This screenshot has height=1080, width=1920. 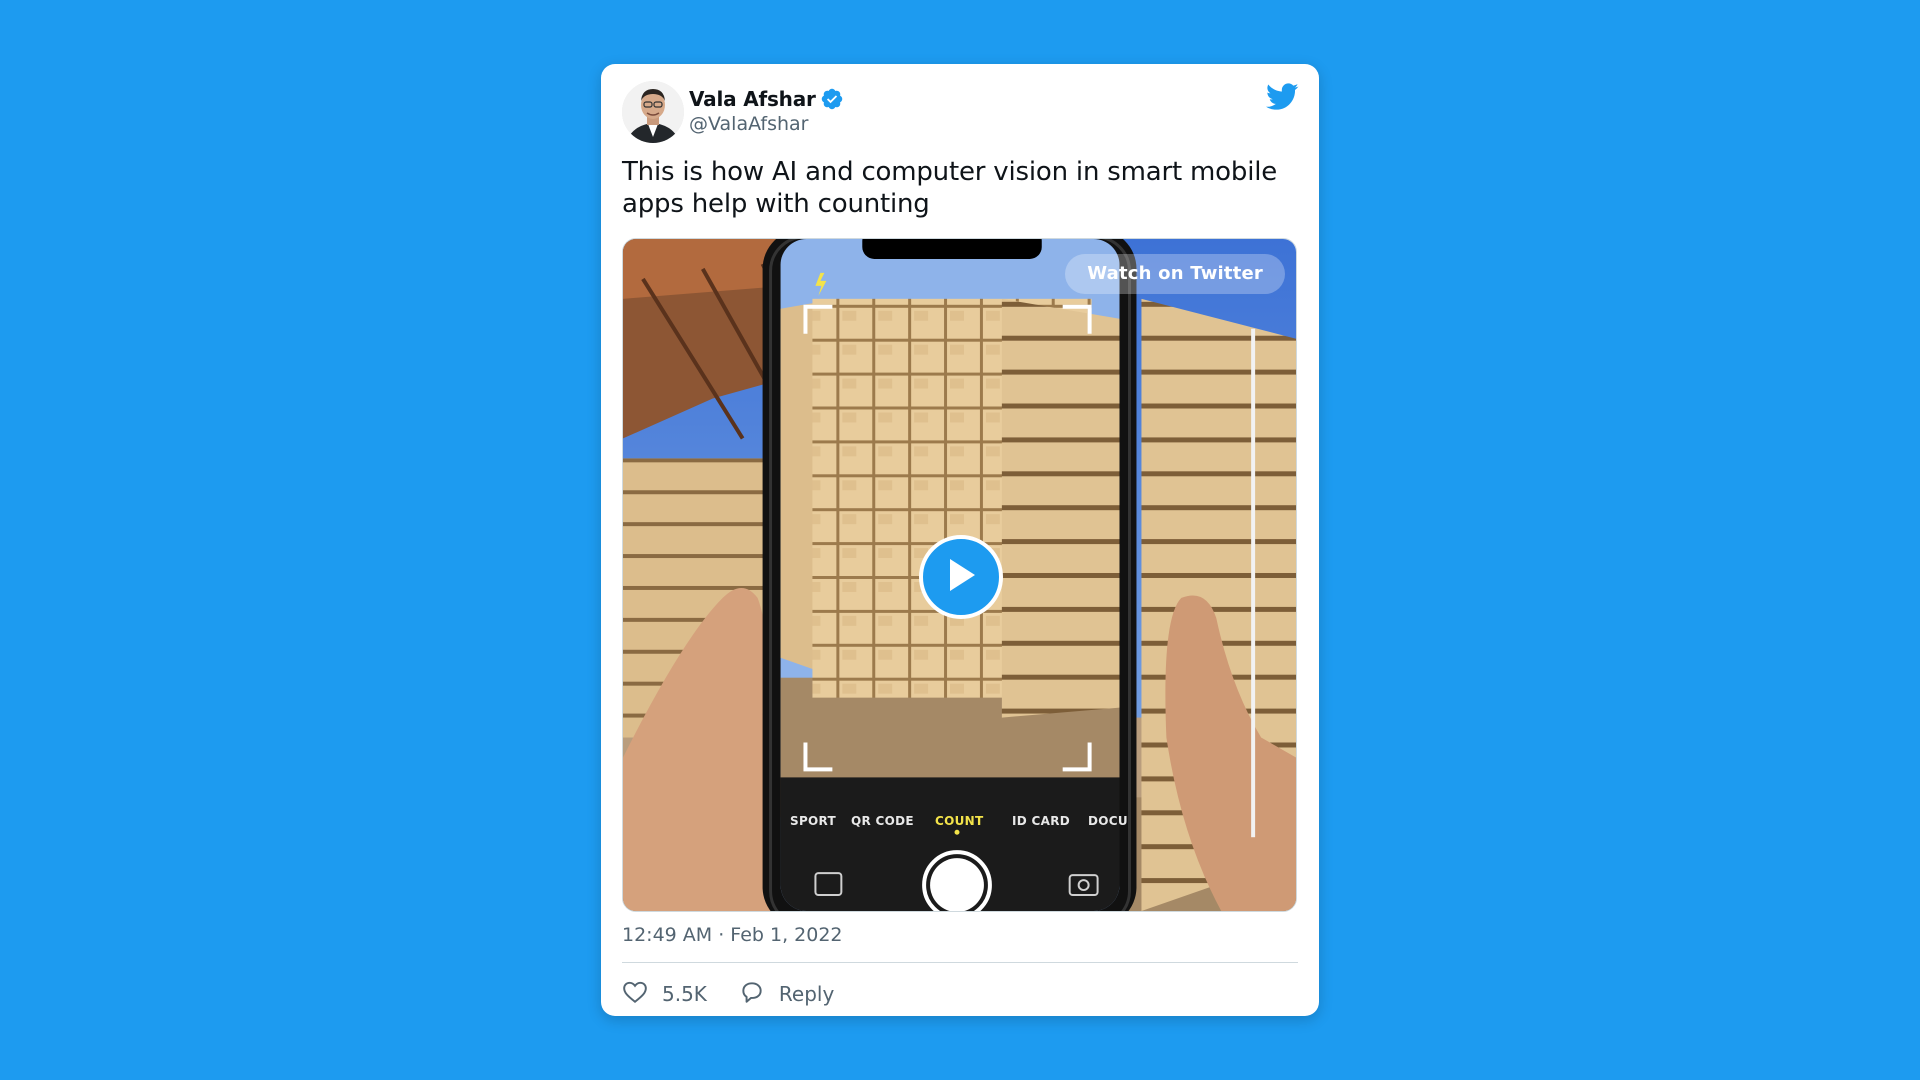 I want to click on display-name-row: Vala Afshar, so click(x=766, y=99).